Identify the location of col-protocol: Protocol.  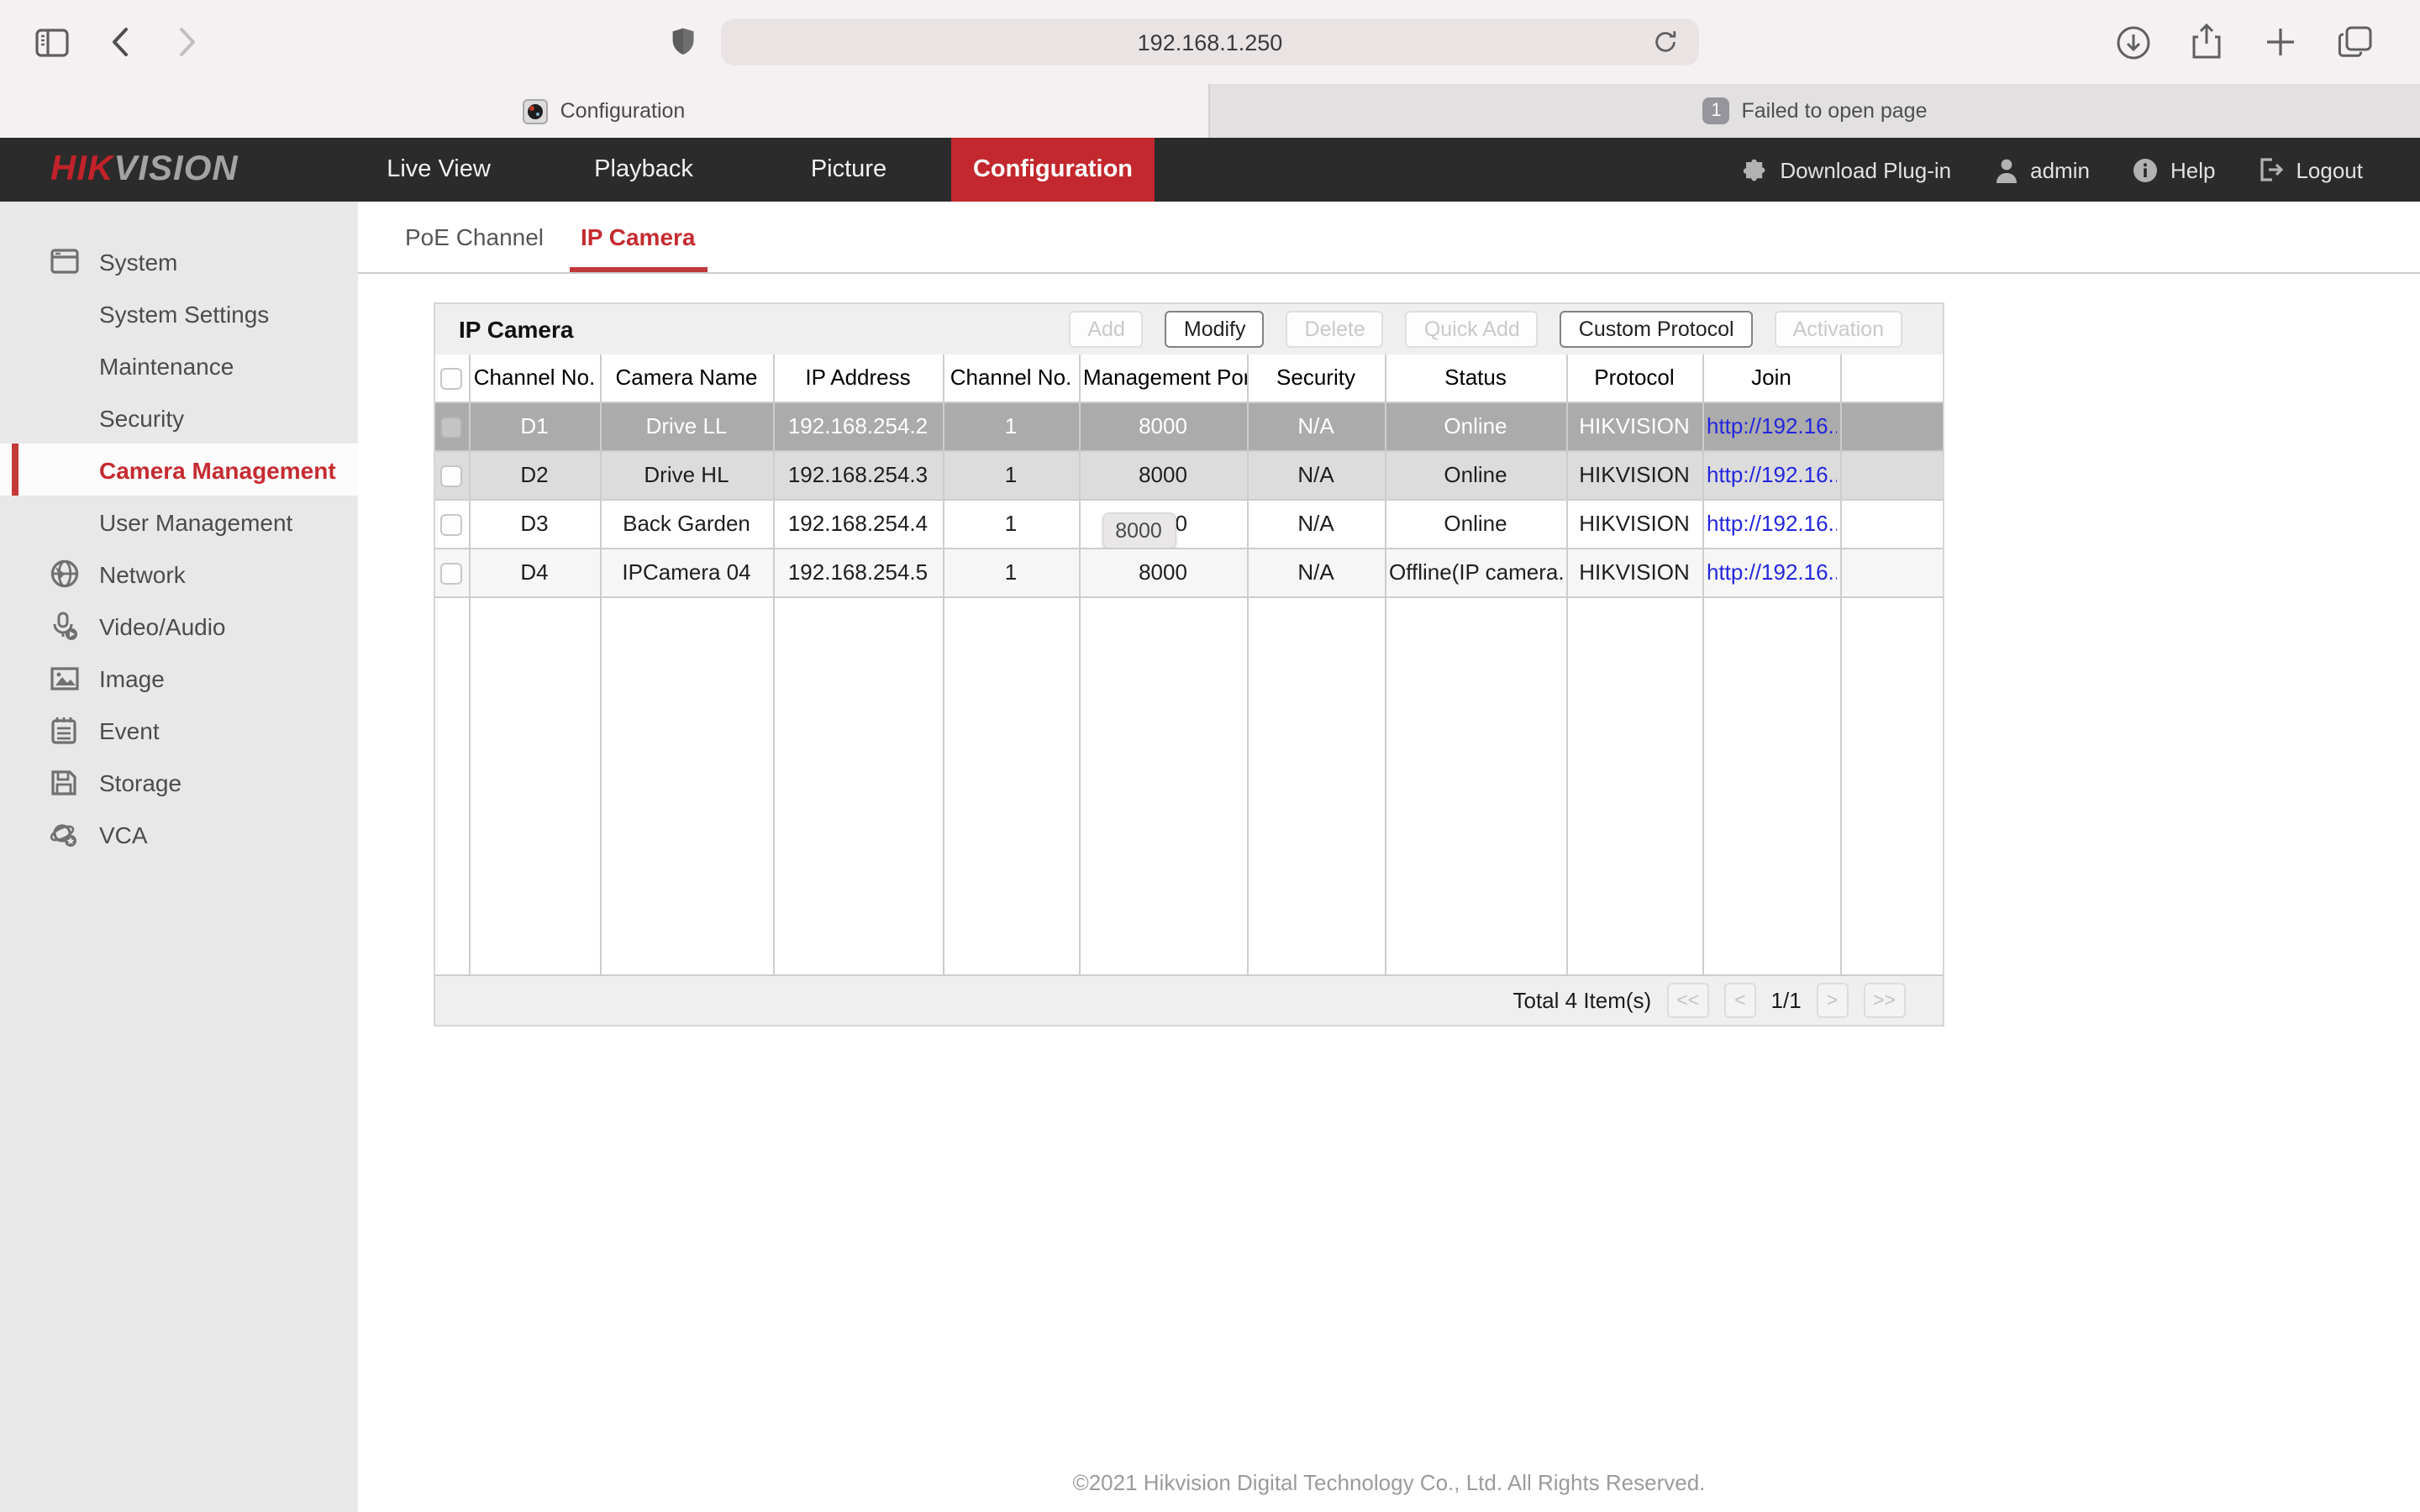
(1634, 378).